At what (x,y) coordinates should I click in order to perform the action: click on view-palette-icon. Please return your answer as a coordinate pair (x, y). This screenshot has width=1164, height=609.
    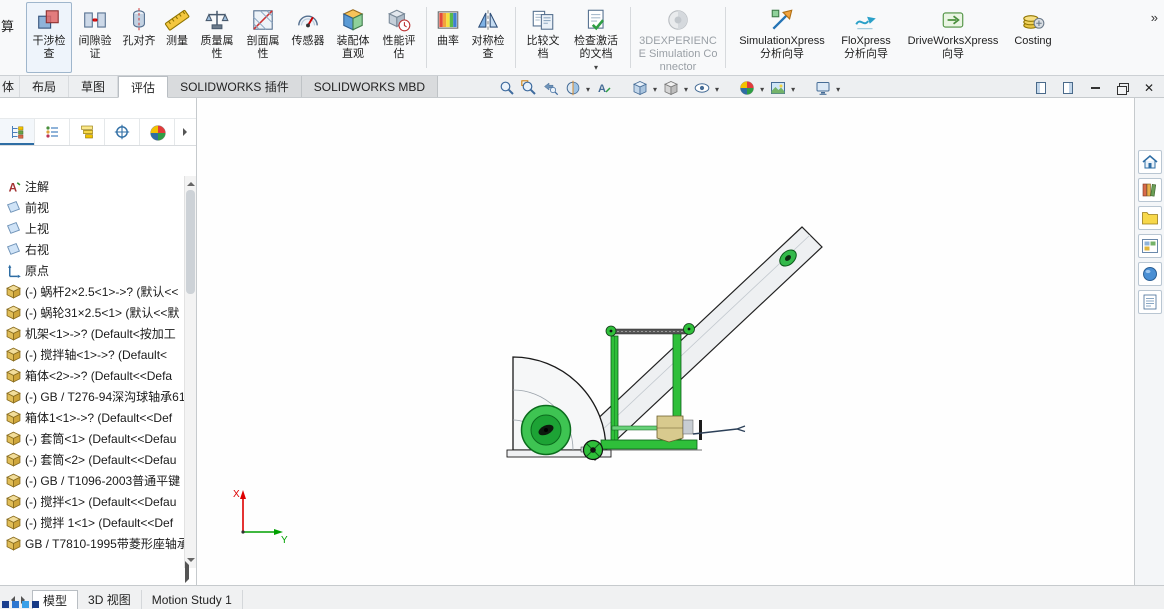
    Looking at the image, I should click on (1149, 246).